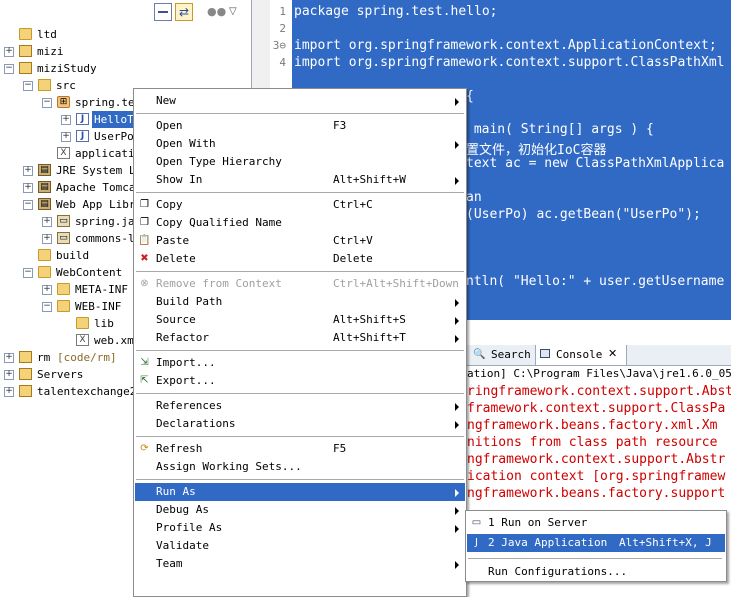  I want to click on tree-row: + mizi, so click(125, 51).